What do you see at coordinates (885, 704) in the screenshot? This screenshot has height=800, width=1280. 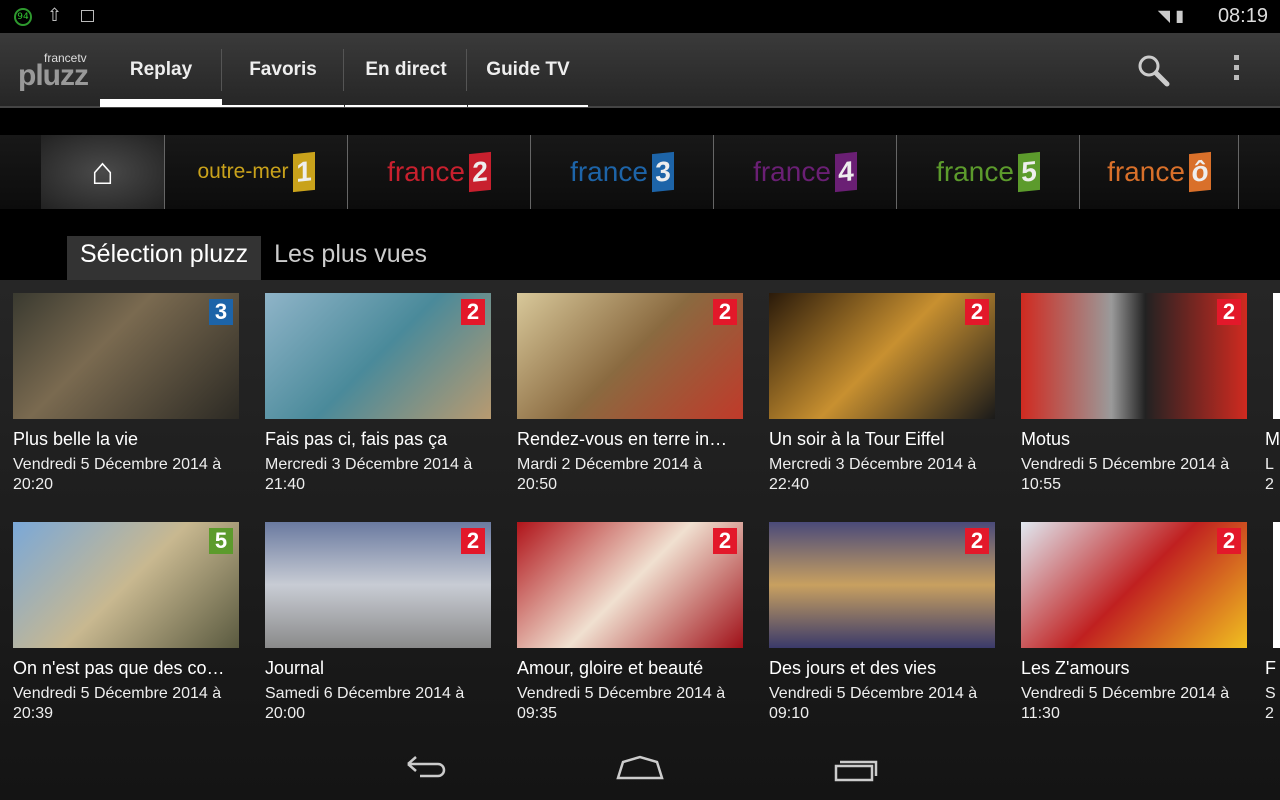 I see `program-date: Vendredi 5 Décembre 2014 à 09:10` at bounding box center [885, 704].